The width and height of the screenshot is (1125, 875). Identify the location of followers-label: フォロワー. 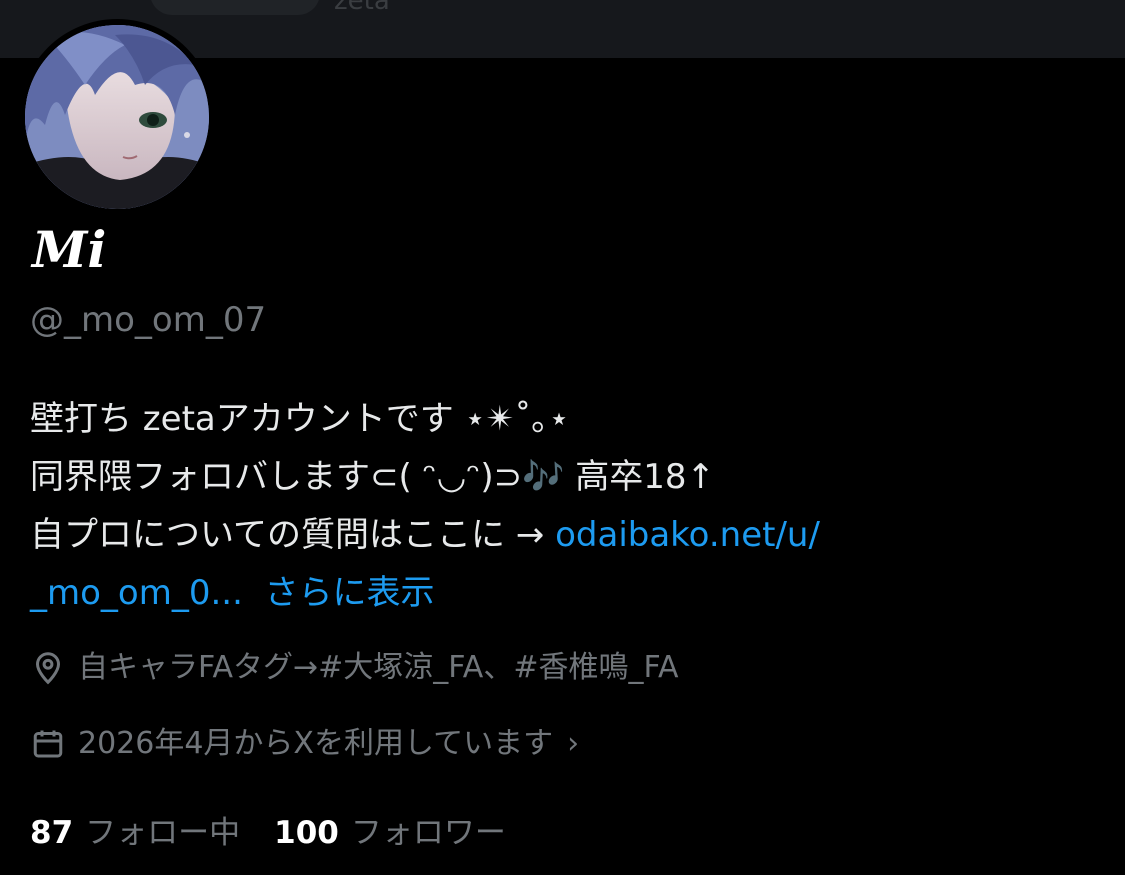
(428, 833).